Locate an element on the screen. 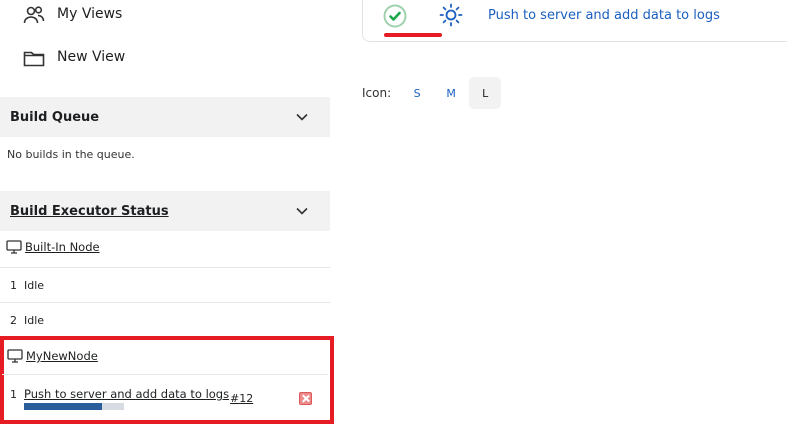  icon-size-m: M is located at coordinates (451, 93).